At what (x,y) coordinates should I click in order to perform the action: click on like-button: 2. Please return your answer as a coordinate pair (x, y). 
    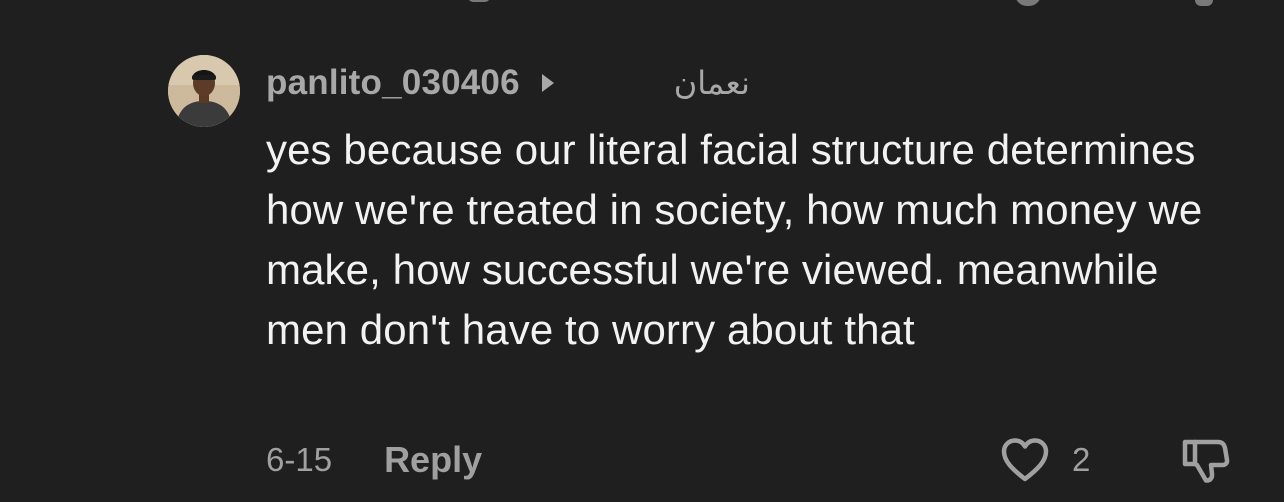
    Looking at the image, I should click on (1045, 460).